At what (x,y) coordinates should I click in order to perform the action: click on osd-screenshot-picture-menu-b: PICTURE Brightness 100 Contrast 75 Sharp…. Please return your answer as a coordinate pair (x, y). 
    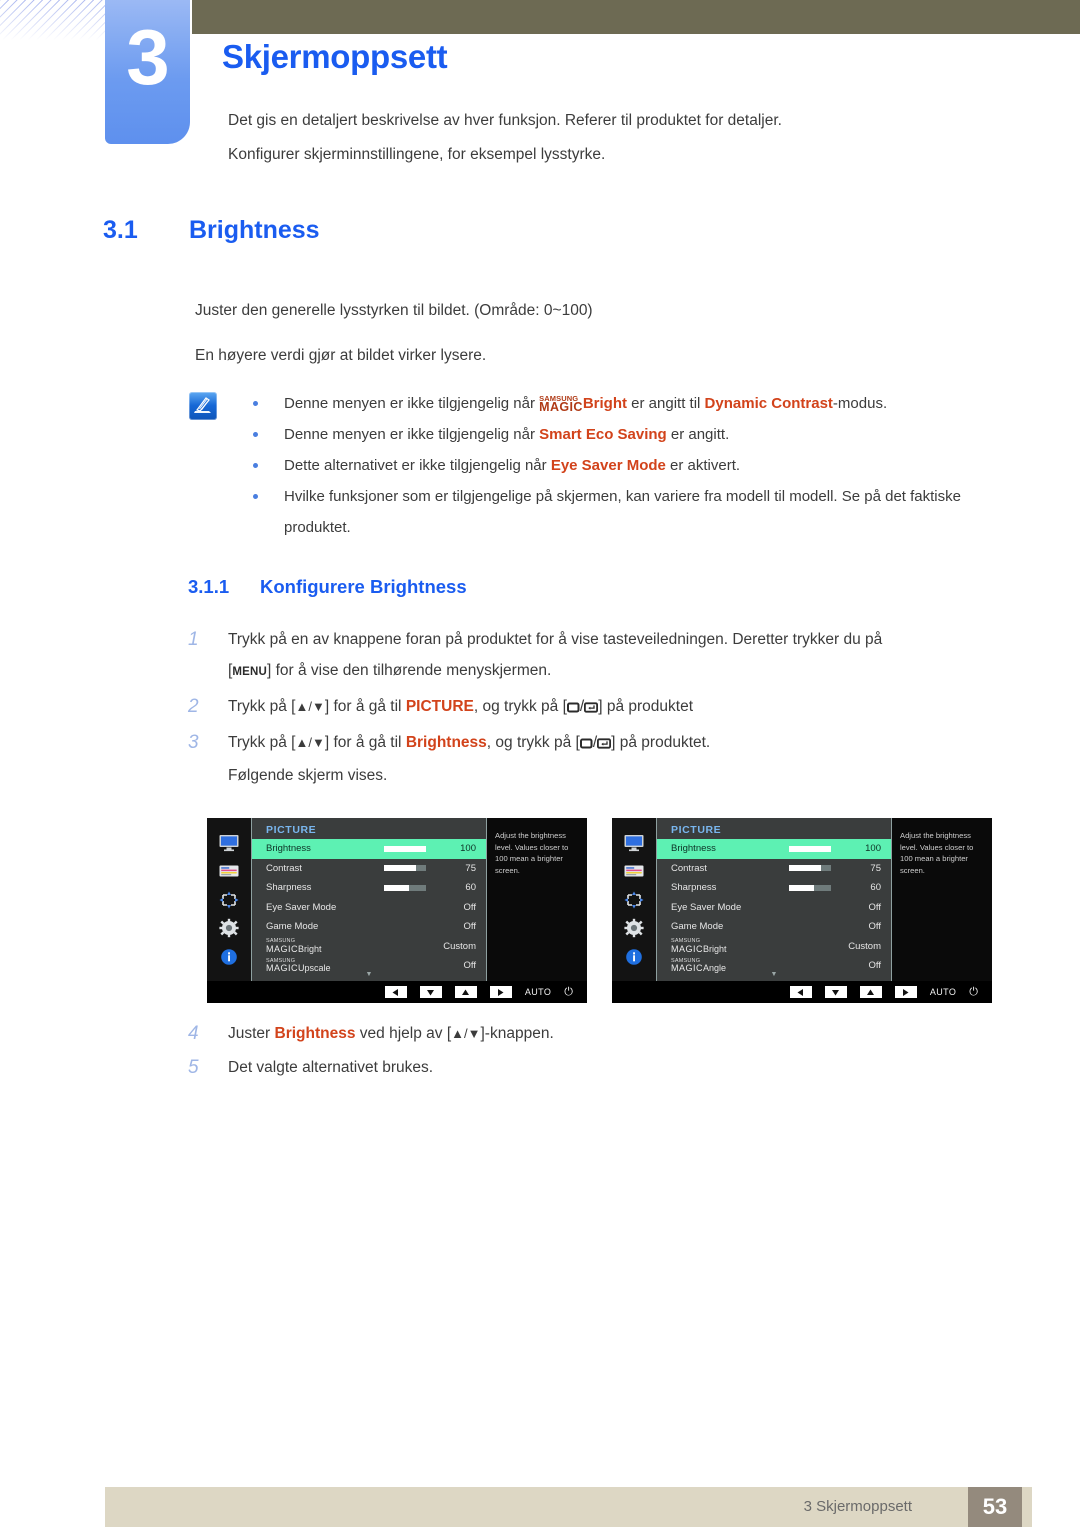
    Looking at the image, I should click on (802, 910).